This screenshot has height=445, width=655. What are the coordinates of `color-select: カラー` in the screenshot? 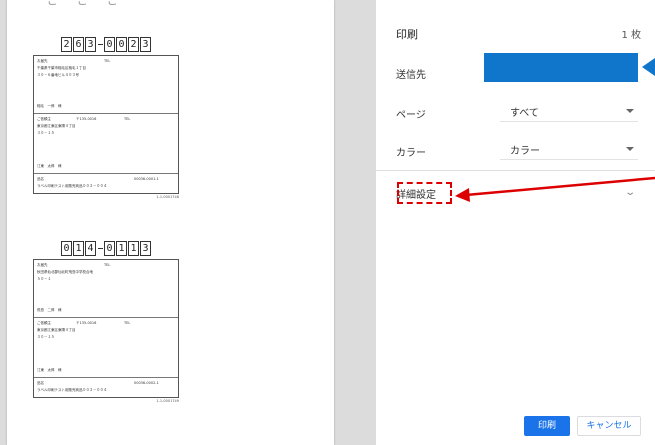 It's located at (569, 149).